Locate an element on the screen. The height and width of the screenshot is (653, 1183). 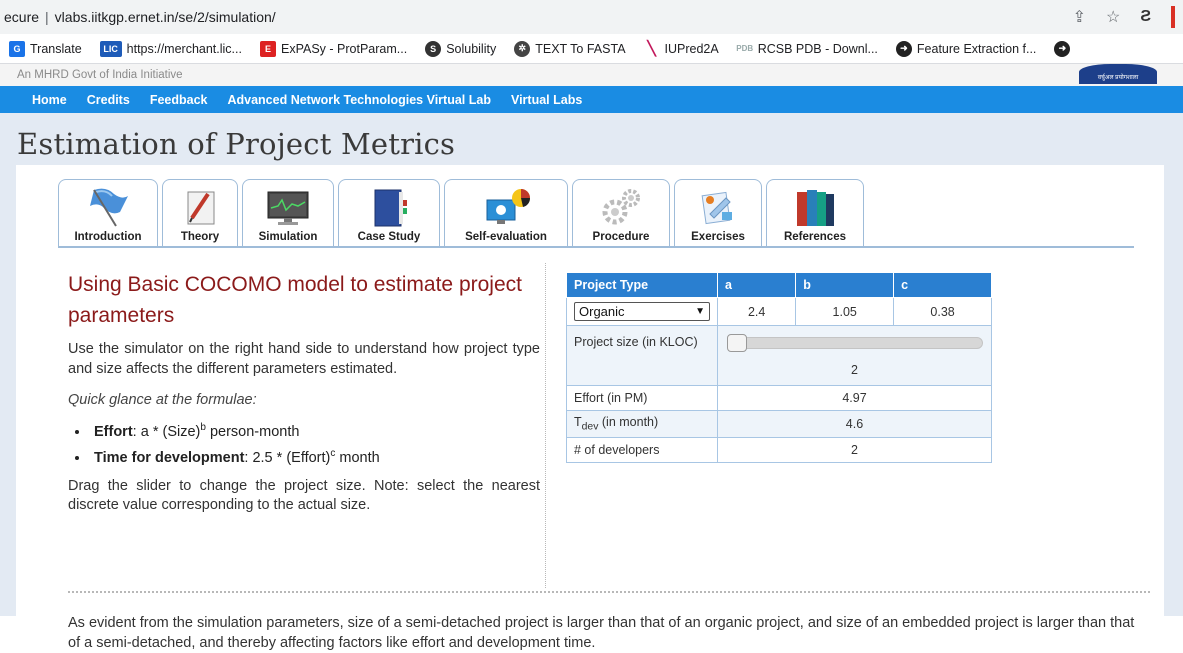
chevron-down-icon: ▼ is located at coordinates (700, 311).